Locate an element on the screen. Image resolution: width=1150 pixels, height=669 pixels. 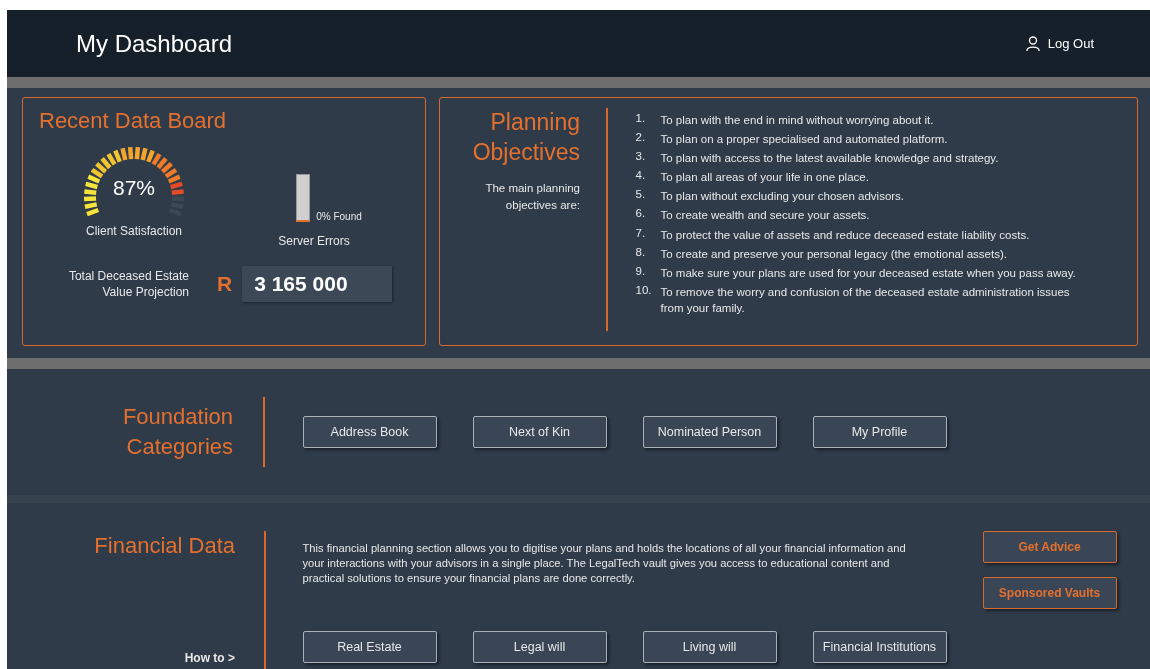
section-title: Foundation Categories is located at coordinates (177, 432).